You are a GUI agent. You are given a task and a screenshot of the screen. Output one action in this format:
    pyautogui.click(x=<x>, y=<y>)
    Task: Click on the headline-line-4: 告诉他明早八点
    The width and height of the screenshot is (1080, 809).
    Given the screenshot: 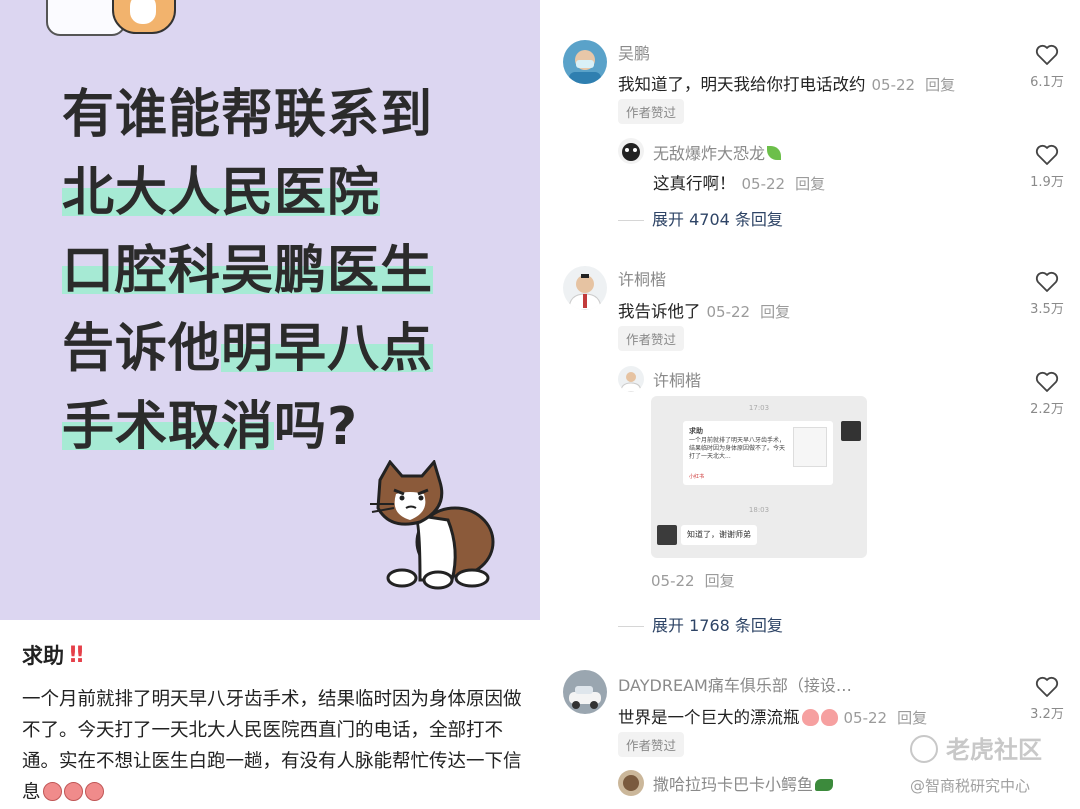 What is the action you would take?
    pyautogui.click(x=248, y=349)
    